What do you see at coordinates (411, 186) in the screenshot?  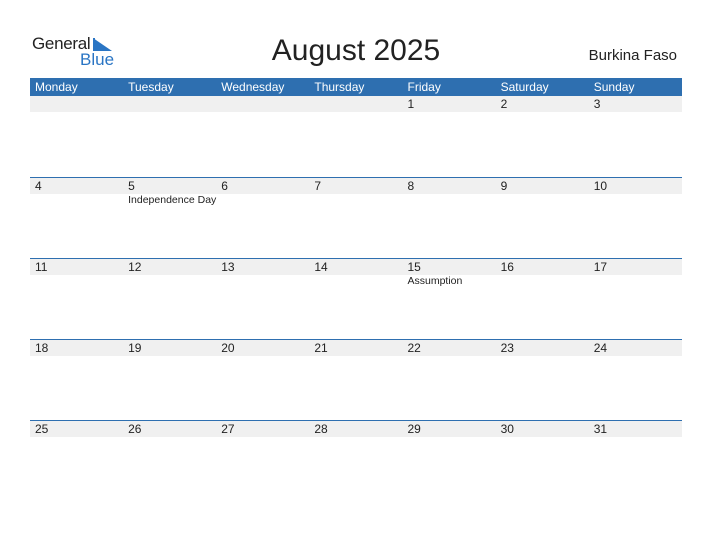 I see `day-number: 8` at bounding box center [411, 186].